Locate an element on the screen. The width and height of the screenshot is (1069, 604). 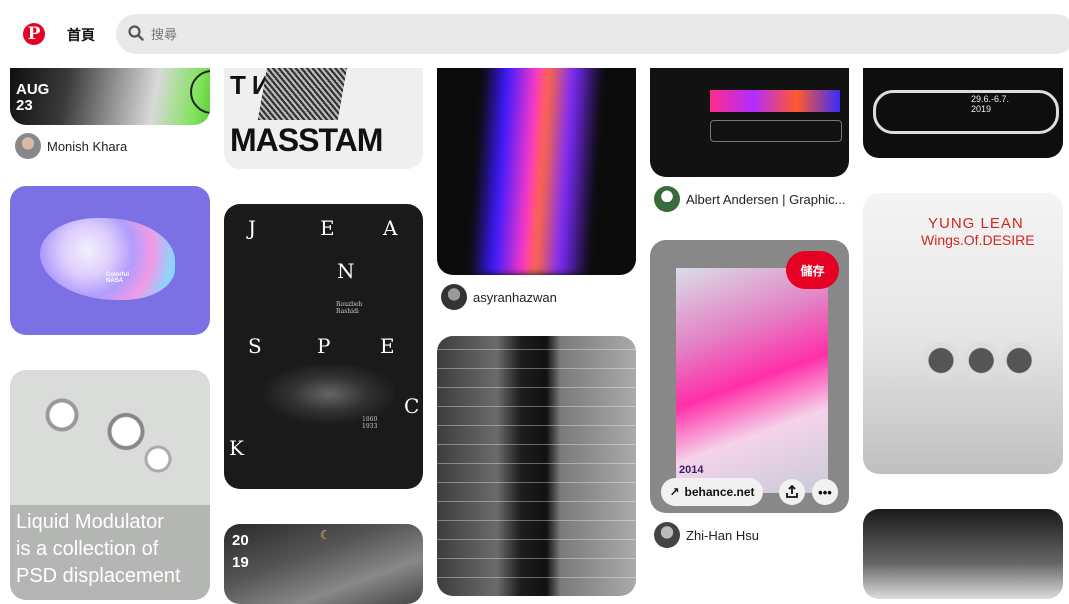
pin-wave-dates: 29.6.-6.7. 2019 is located at coordinates (990, 104).